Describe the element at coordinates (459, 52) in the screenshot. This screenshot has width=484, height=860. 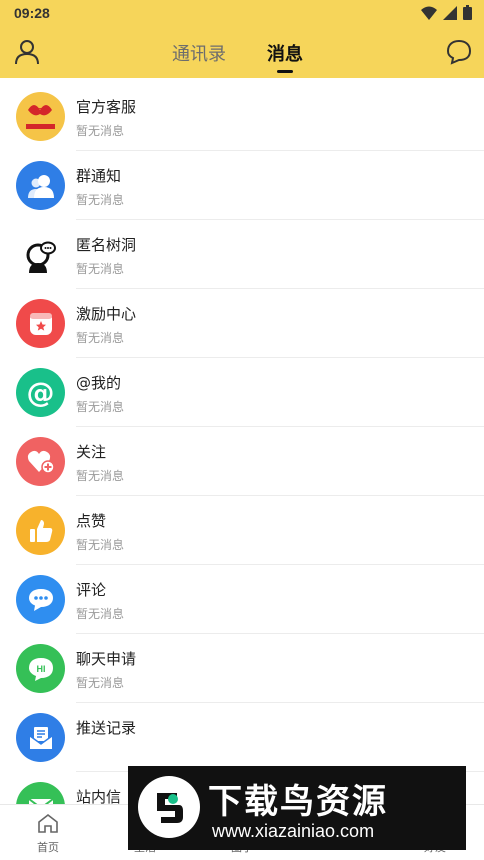
I see `chat-bubble-icon` at that location.